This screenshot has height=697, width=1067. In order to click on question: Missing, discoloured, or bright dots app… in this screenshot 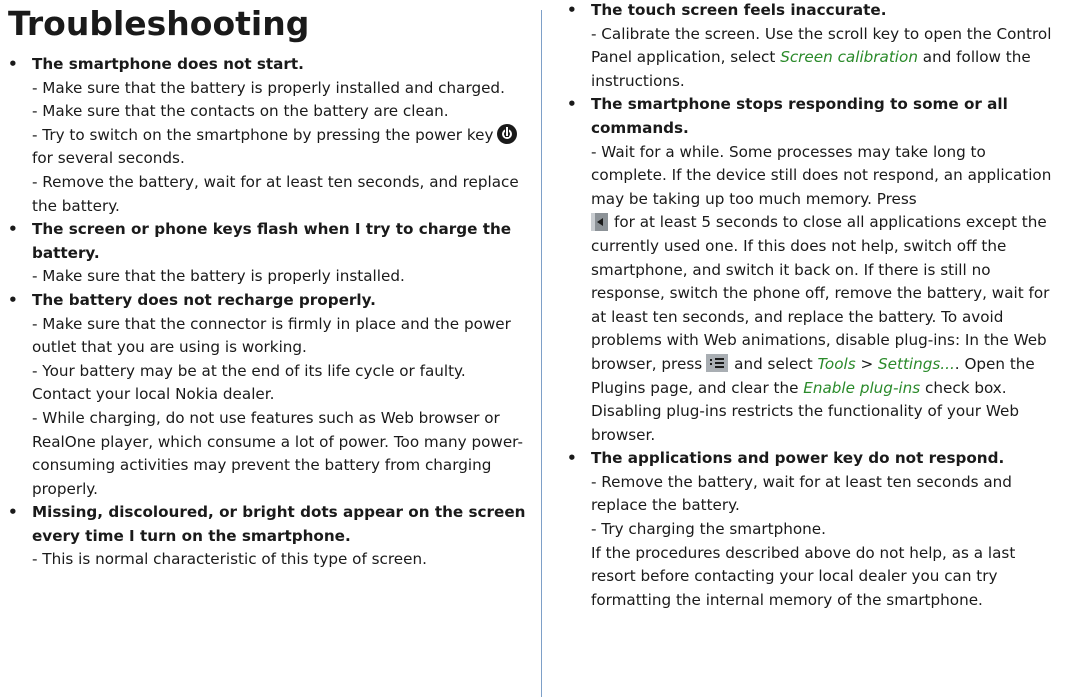, I will do `click(279, 524)`.